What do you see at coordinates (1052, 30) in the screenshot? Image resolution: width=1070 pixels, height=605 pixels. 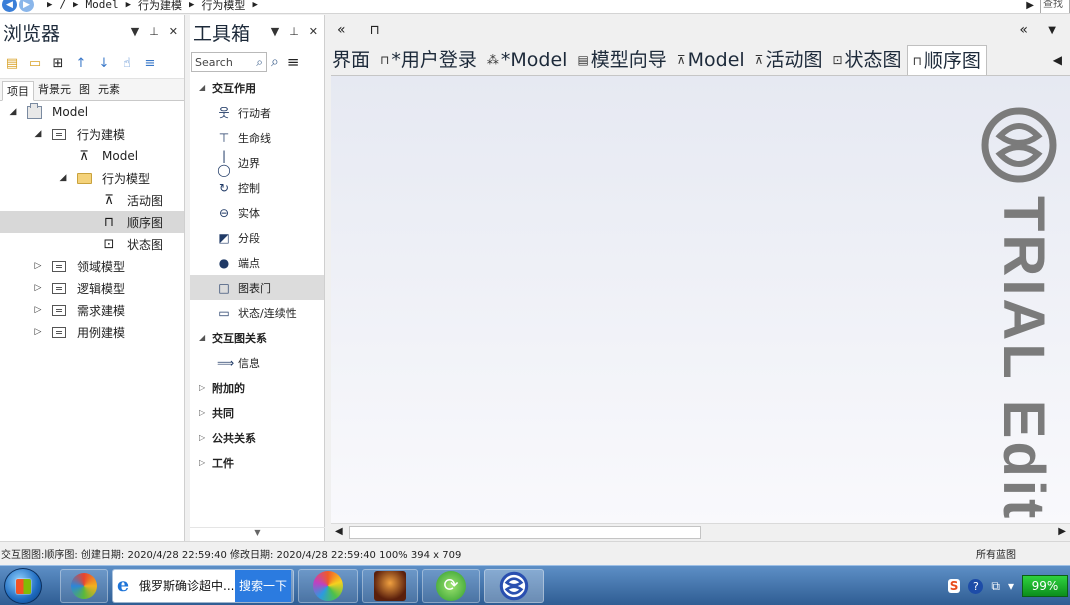 I see `tab-list-dropdown-icon: ▼` at bounding box center [1052, 30].